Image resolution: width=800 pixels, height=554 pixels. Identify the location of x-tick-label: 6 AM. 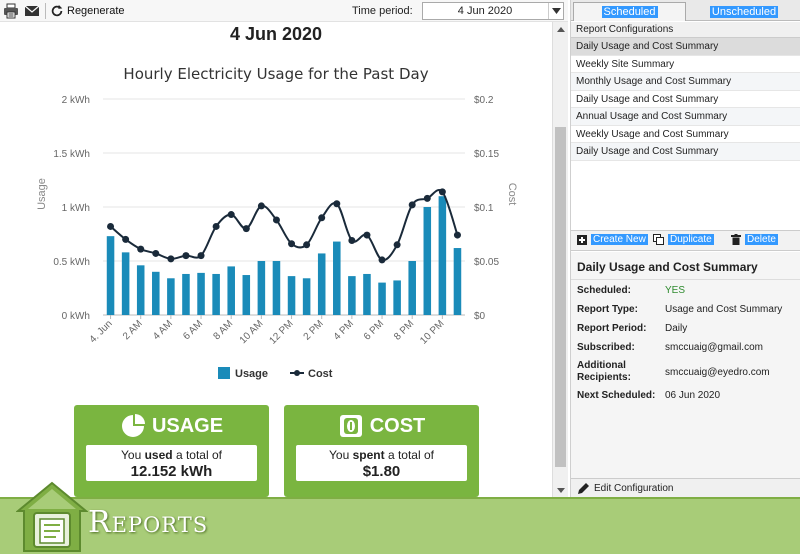
(193, 330).